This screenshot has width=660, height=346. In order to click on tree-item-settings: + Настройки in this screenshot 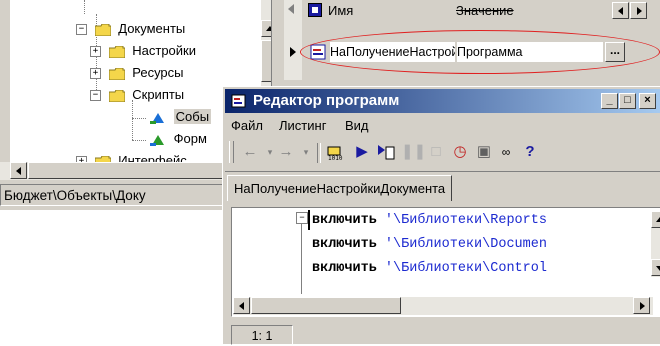, I will do `click(143, 51)`.